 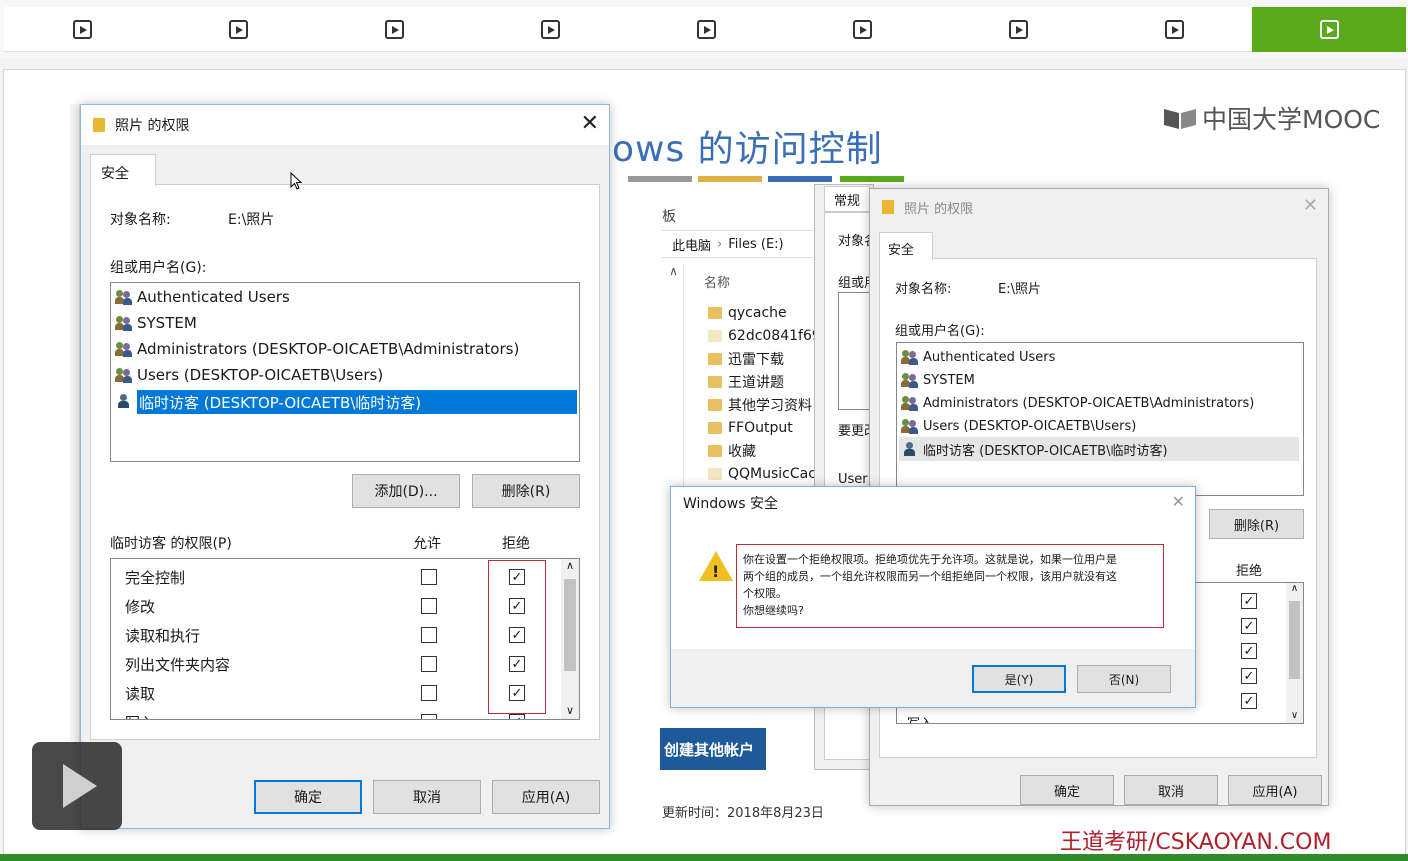 What do you see at coordinates (747, 313) in the screenshot?
I see `explorer-item: qycache` at bounding box center [747, 313].